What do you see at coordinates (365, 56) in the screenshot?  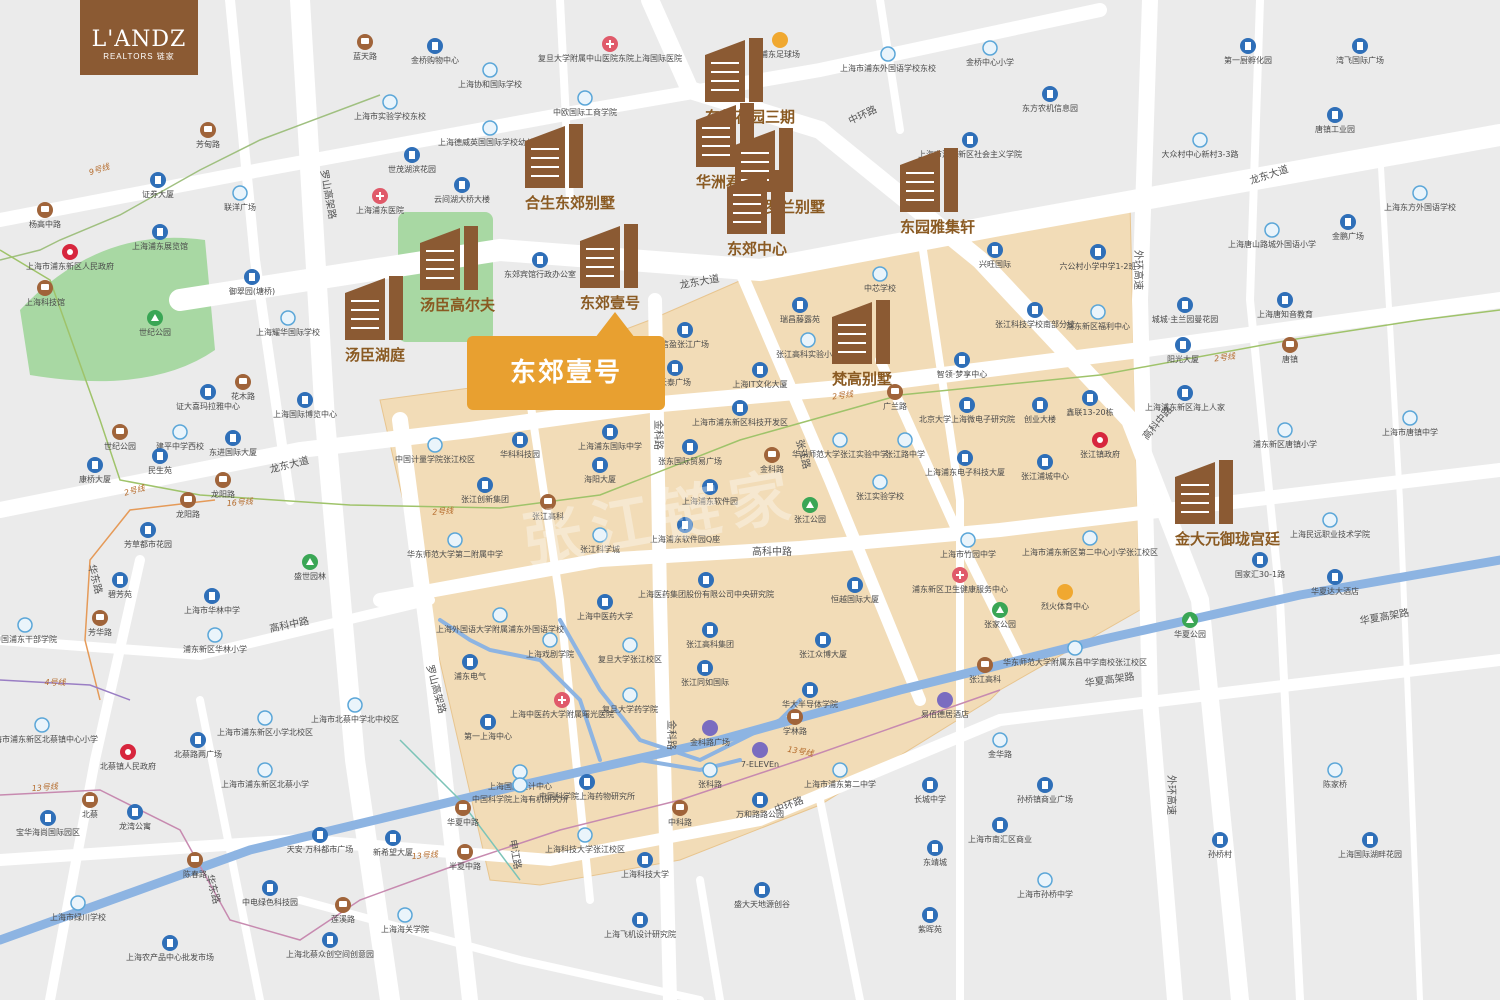 I see `poi-label: 蓝天路` at bounding box center [365, 56].